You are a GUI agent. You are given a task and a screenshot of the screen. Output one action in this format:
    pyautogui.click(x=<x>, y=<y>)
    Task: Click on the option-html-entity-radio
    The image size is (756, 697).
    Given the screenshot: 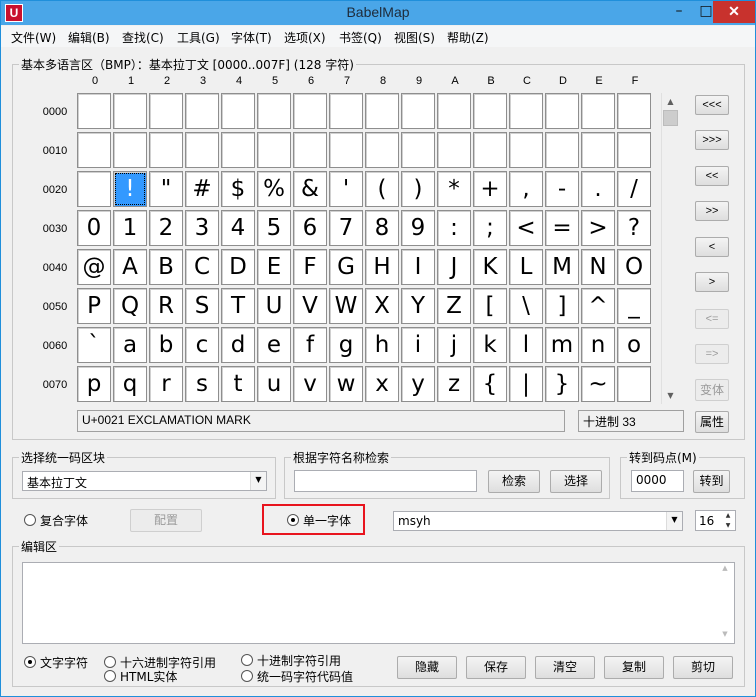 What is the action you would take?
    pyautogui.click(x=110, y=676)
    